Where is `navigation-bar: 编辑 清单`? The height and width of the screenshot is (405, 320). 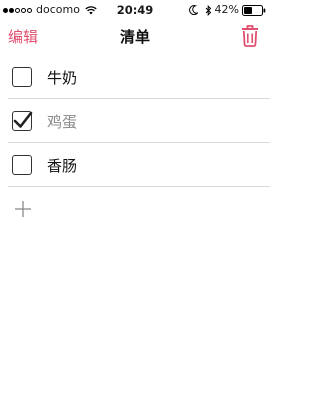 navigation-bar: 编辑 清单 is located at coordinates (135, 37).